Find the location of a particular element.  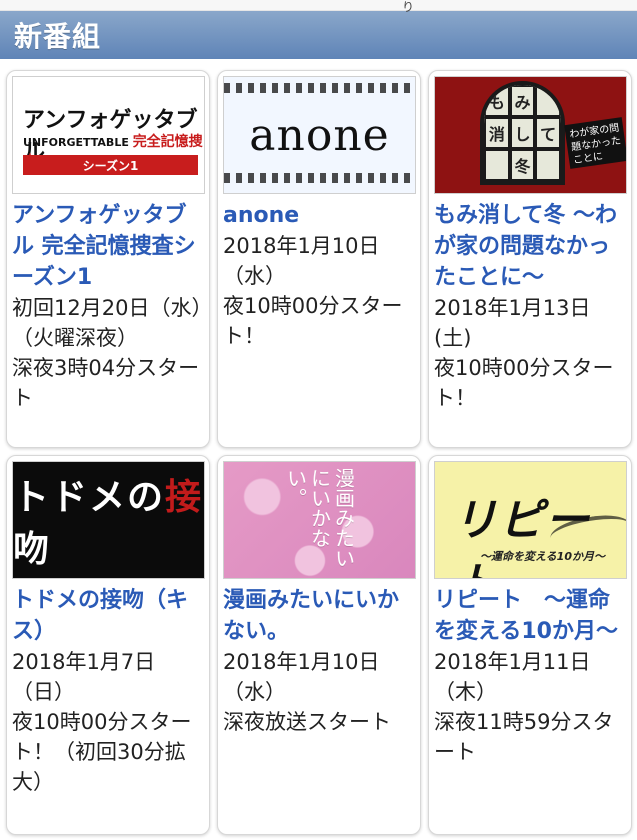

top-mark: り is located at coordinates (408, 7).